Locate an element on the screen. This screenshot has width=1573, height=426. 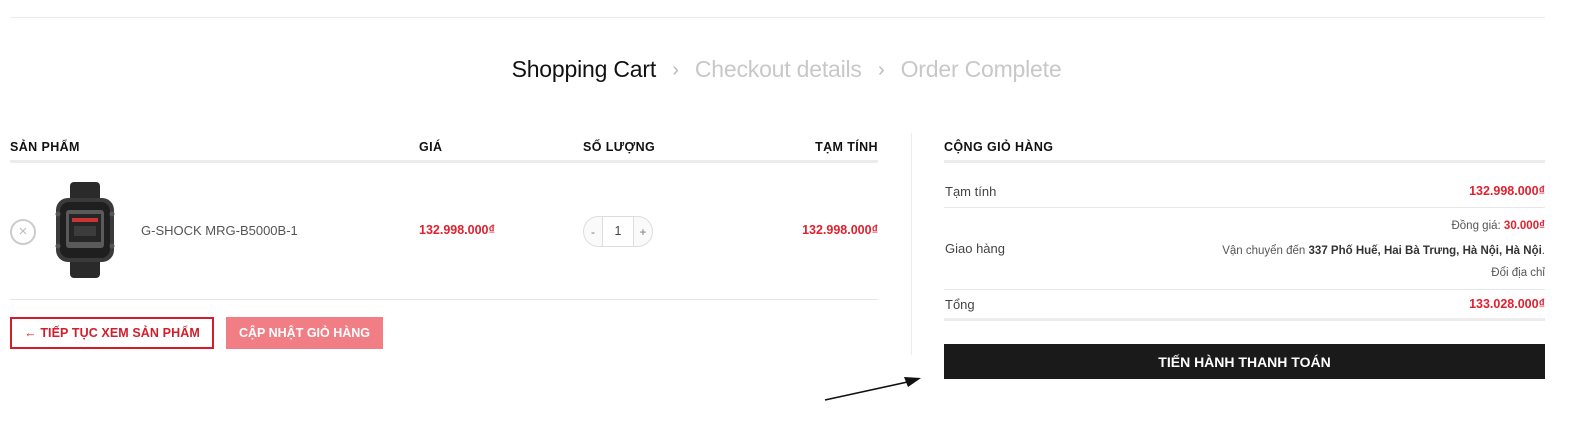
header-subtotal: TẠM TÍNH is located at coordinates (846, 147).